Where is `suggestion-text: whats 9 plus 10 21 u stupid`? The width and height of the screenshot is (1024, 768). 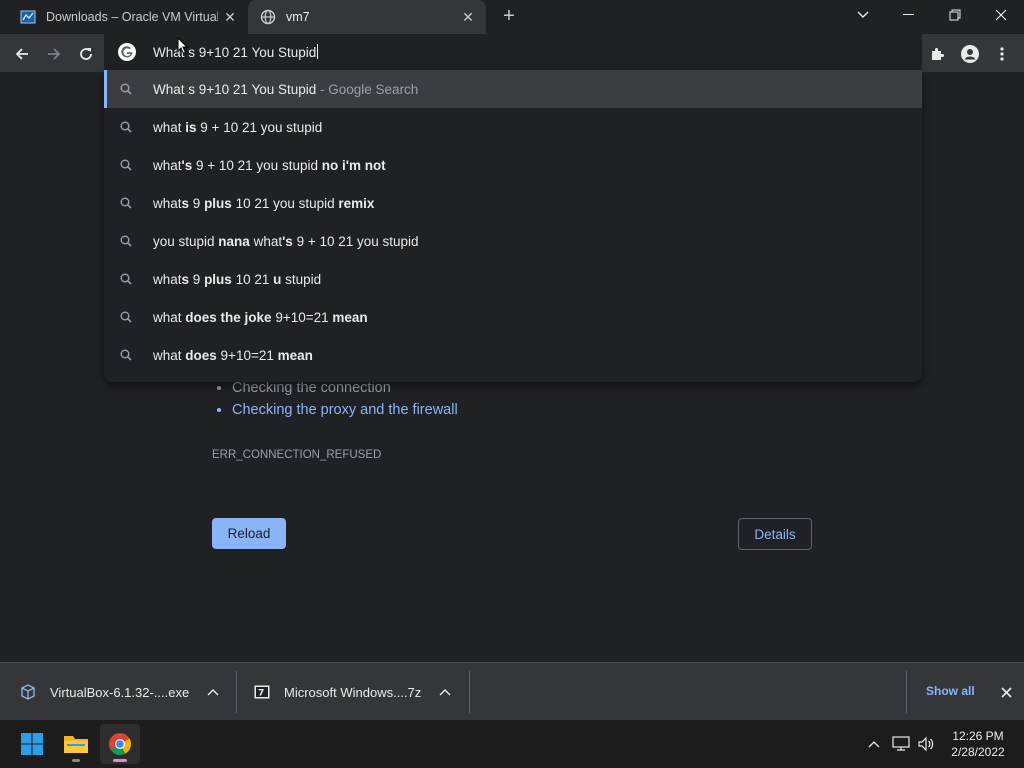
suggestion-text: whats 9 plus 10 21 u stupid is located at coordinates (237, 279).